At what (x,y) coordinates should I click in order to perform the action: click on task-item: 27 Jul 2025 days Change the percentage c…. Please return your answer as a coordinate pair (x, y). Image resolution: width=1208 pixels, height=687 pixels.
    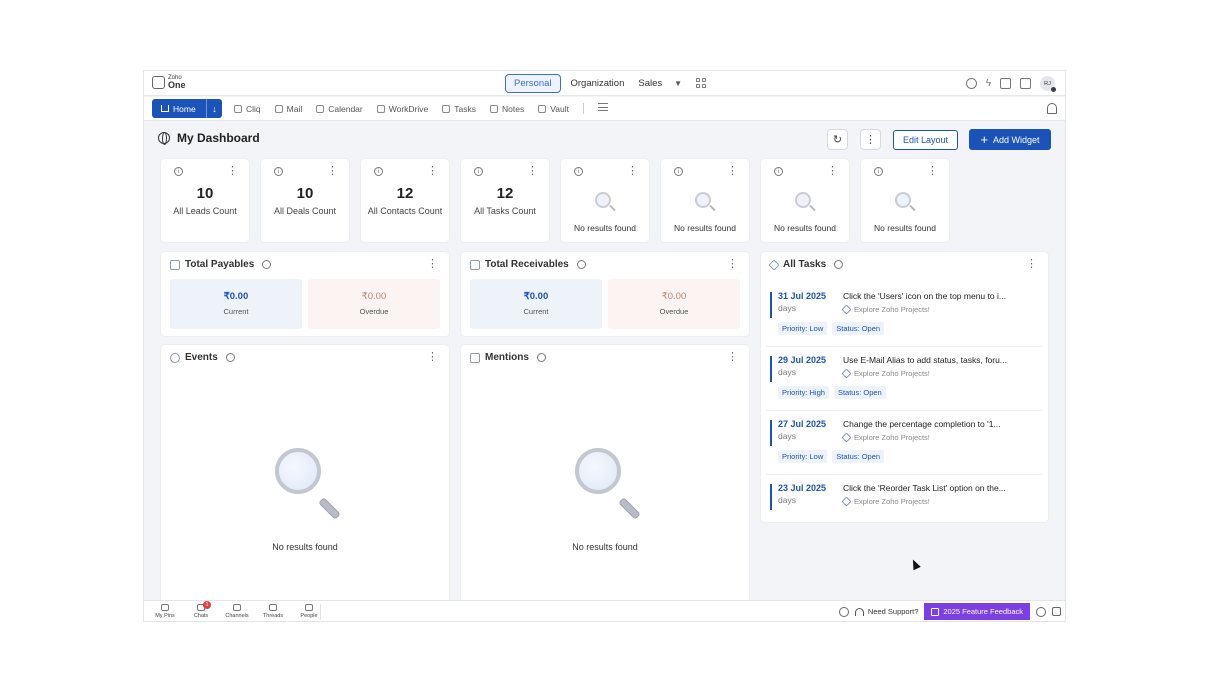
    Looking at the image, I should click on (904, 444).